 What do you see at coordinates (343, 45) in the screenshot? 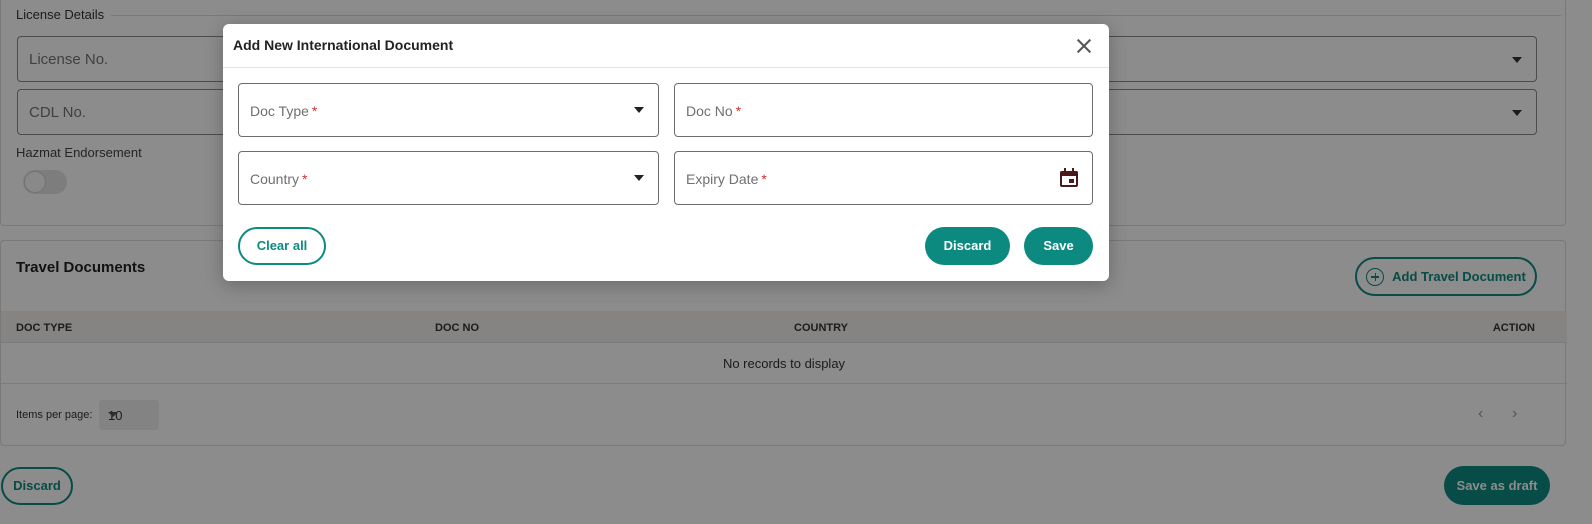
I see `modal-title: Add New International Document` at bounding box center [343, 45].